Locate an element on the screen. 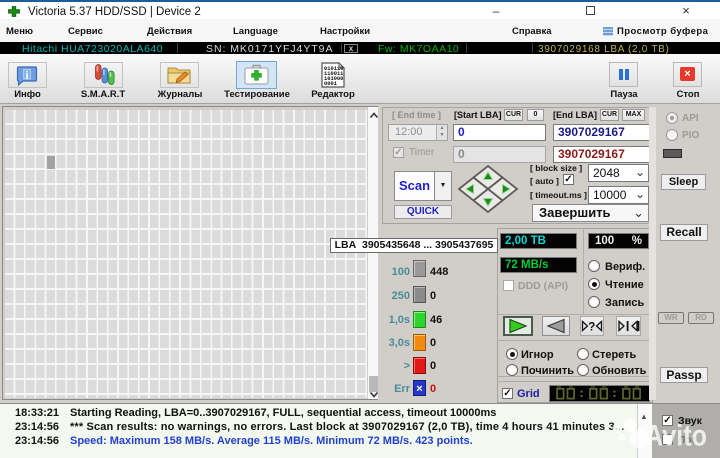 This screenshot has width=720, height=458. svg-text: Avito is located at coordinates (676, 436).